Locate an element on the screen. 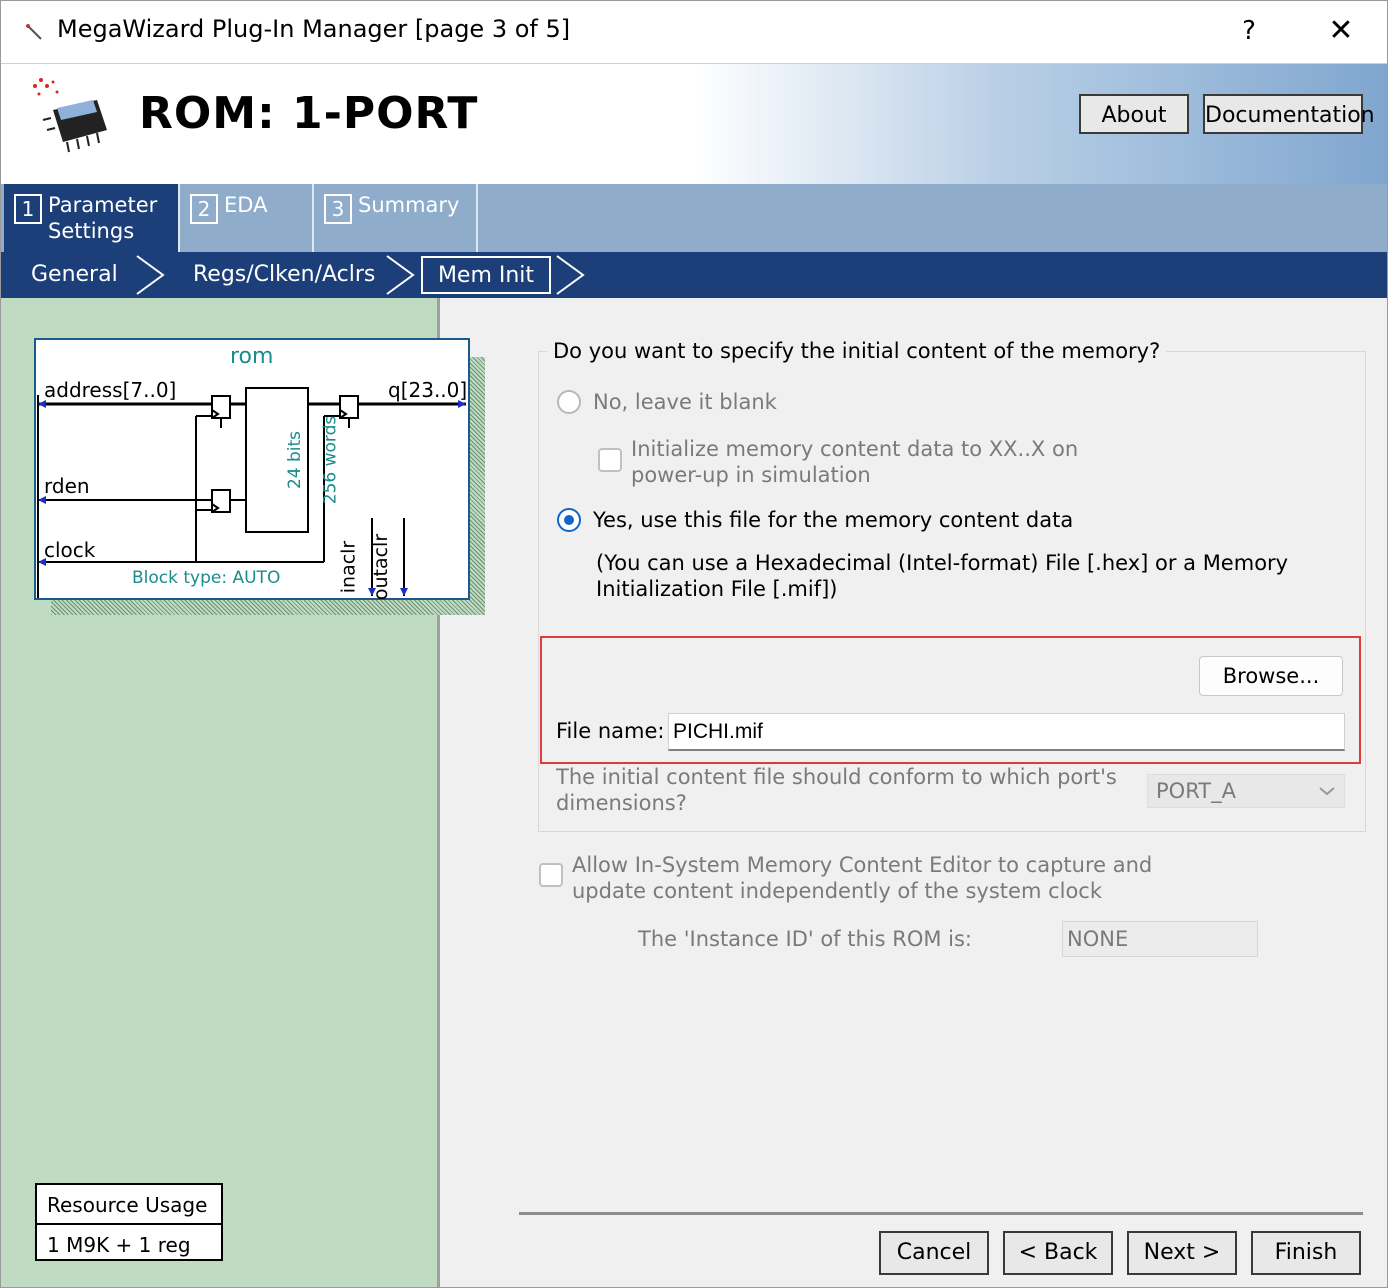 This screenshot has width=1388, height=1288. memory-depth-label: 256 words is located at coordinates (330, 460).